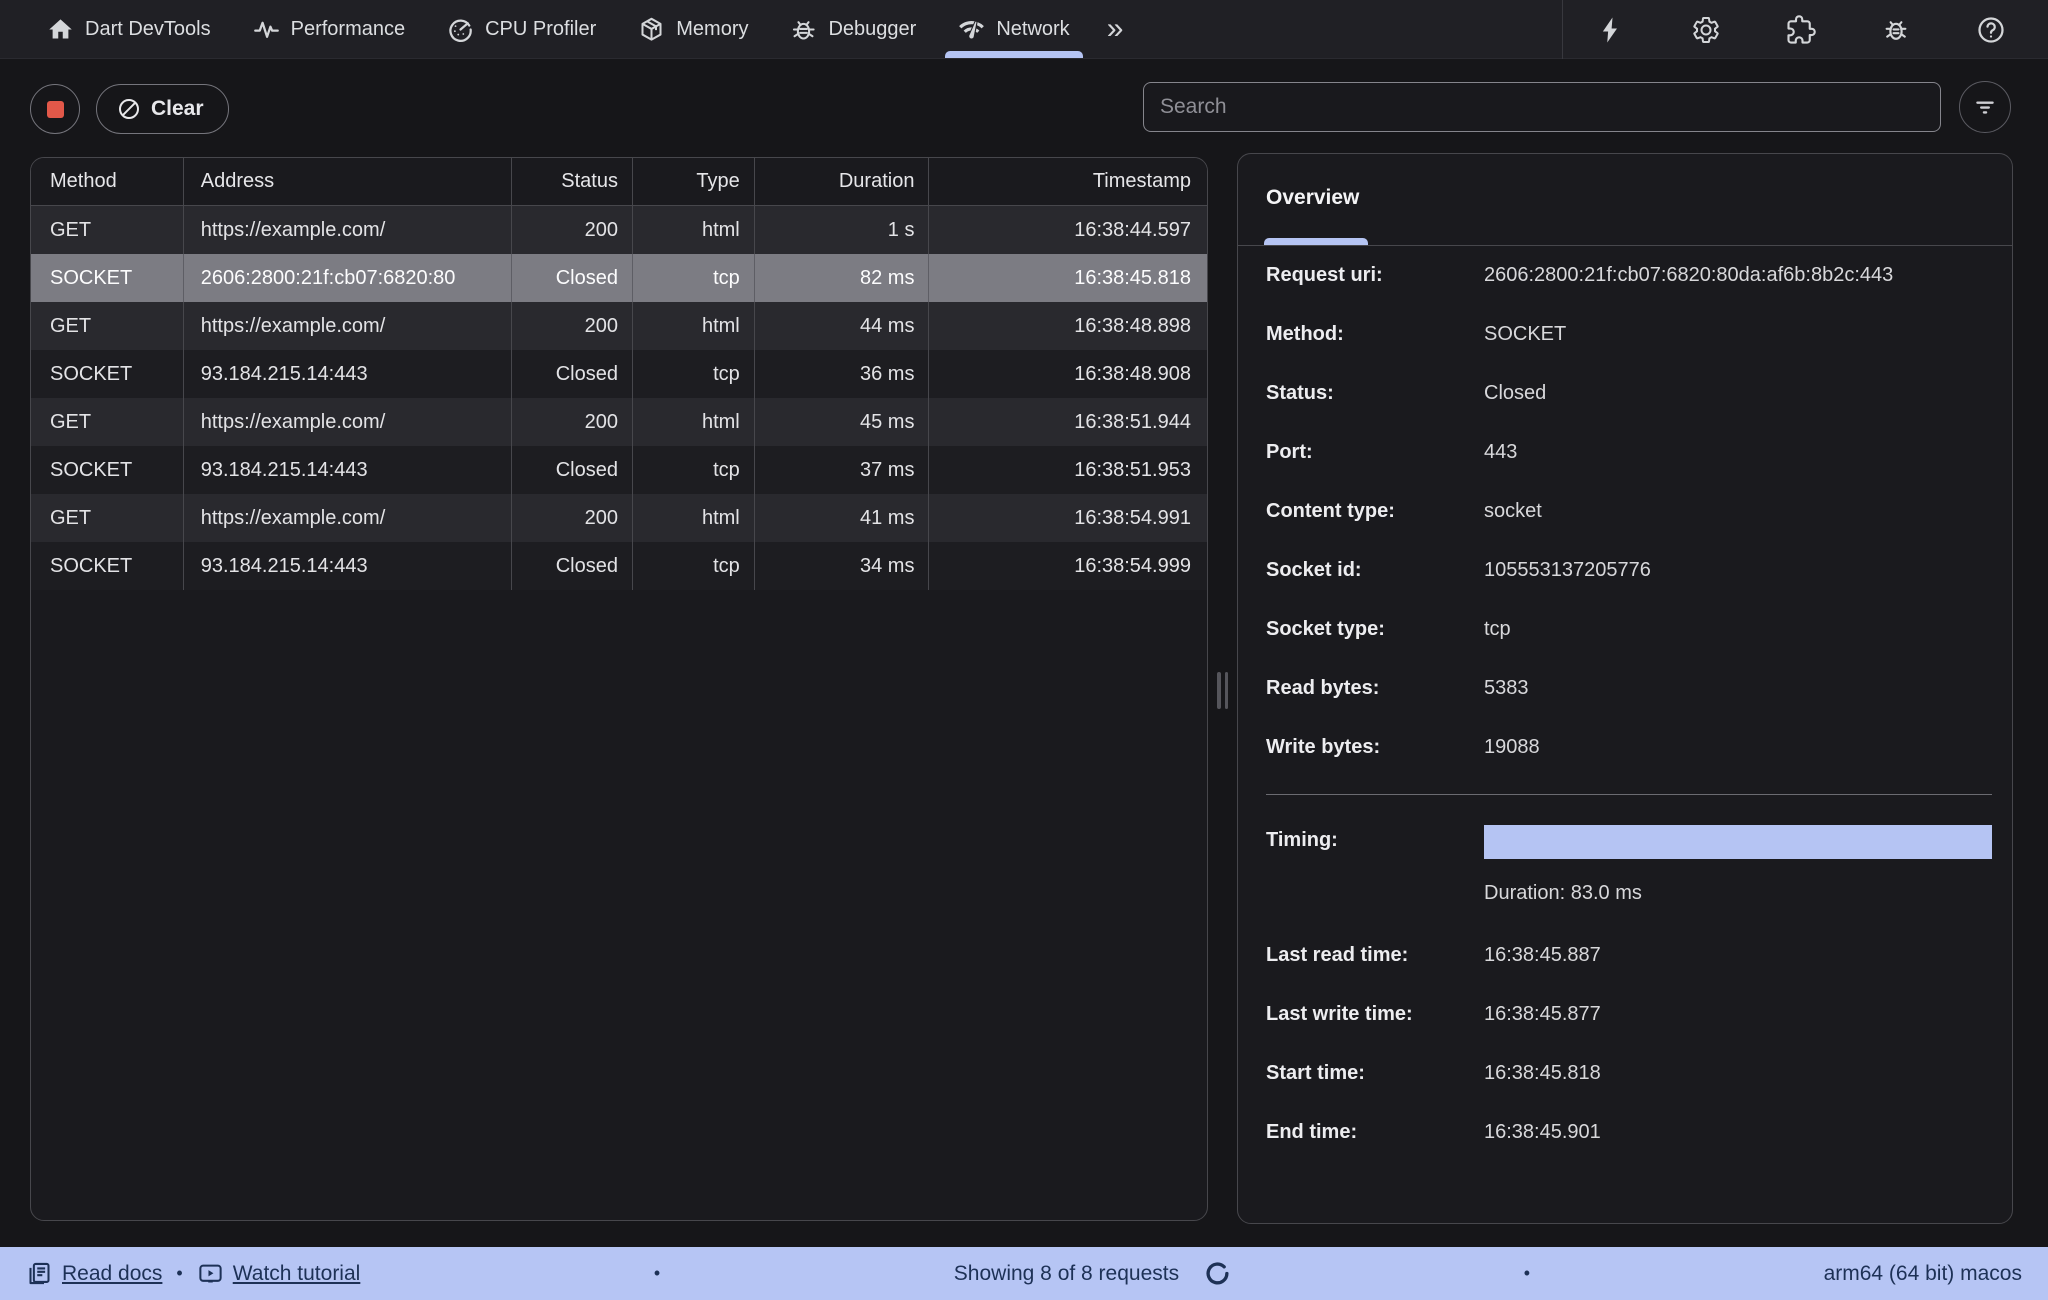  I want to click on cpu-profiler-icon, so click(460, 30).